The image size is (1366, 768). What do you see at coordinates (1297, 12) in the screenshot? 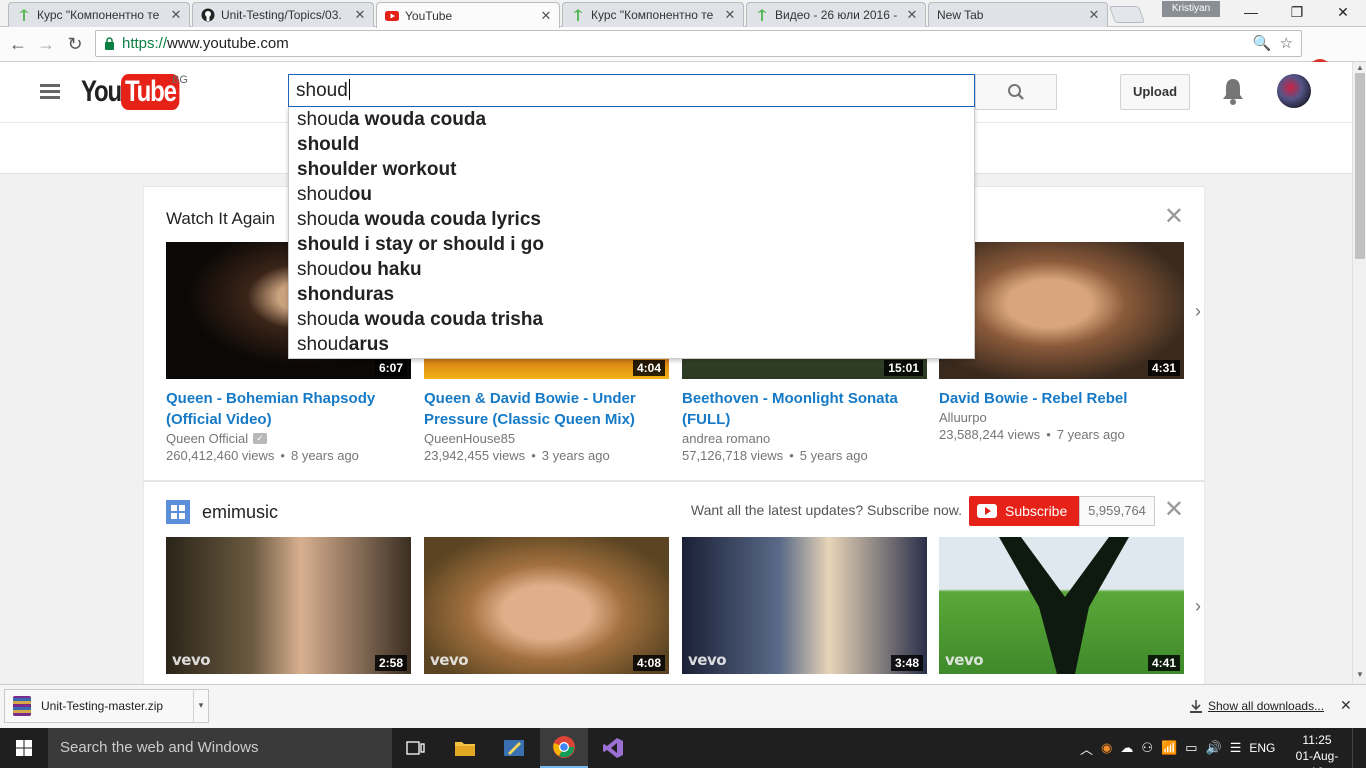
I see `restore-icon: ❐` at bounding box center [1297, 12].